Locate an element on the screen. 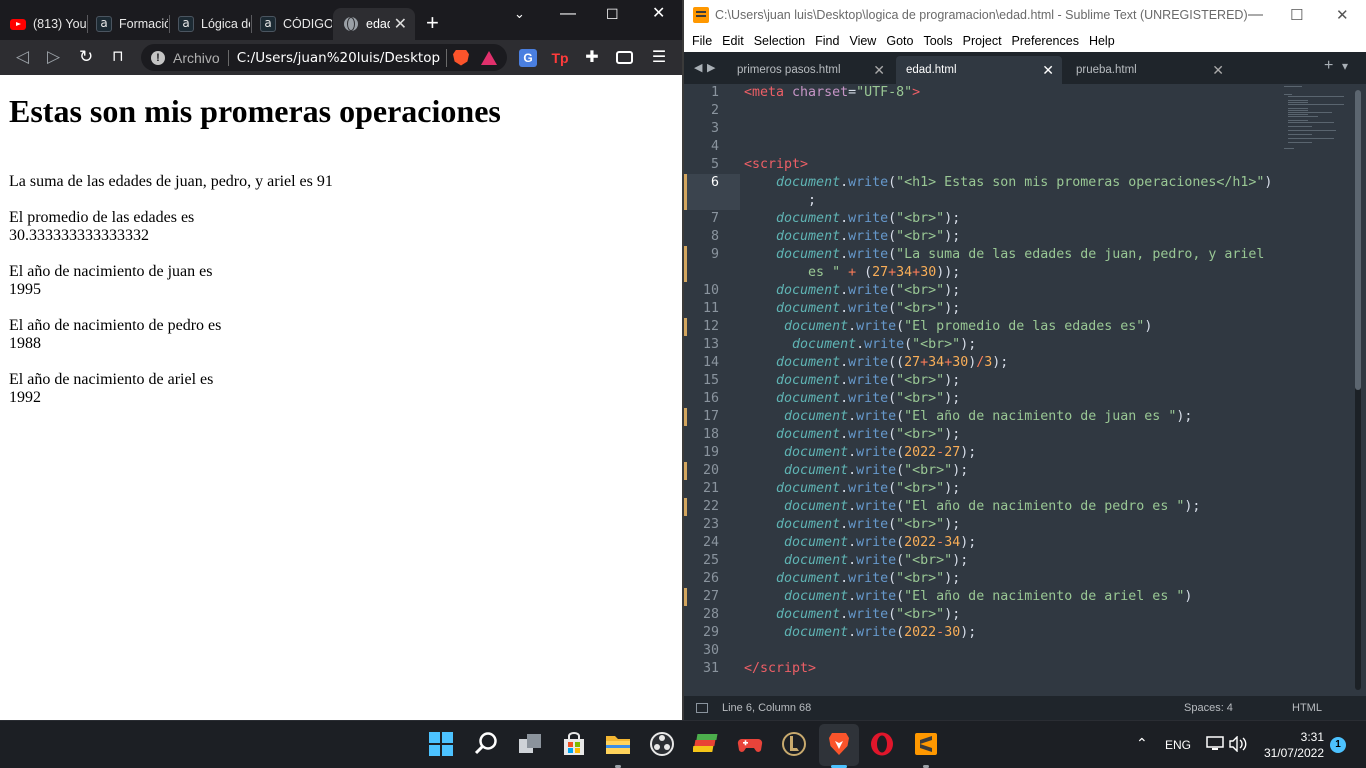  forward-icon: ▷ is located at coordinates (53, 57).